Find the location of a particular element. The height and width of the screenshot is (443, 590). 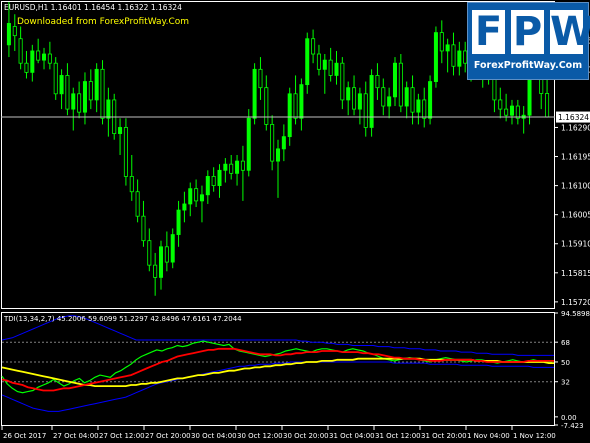

time-tick-label: 30 Oct 12:00 is located at coordinates (260, 436).